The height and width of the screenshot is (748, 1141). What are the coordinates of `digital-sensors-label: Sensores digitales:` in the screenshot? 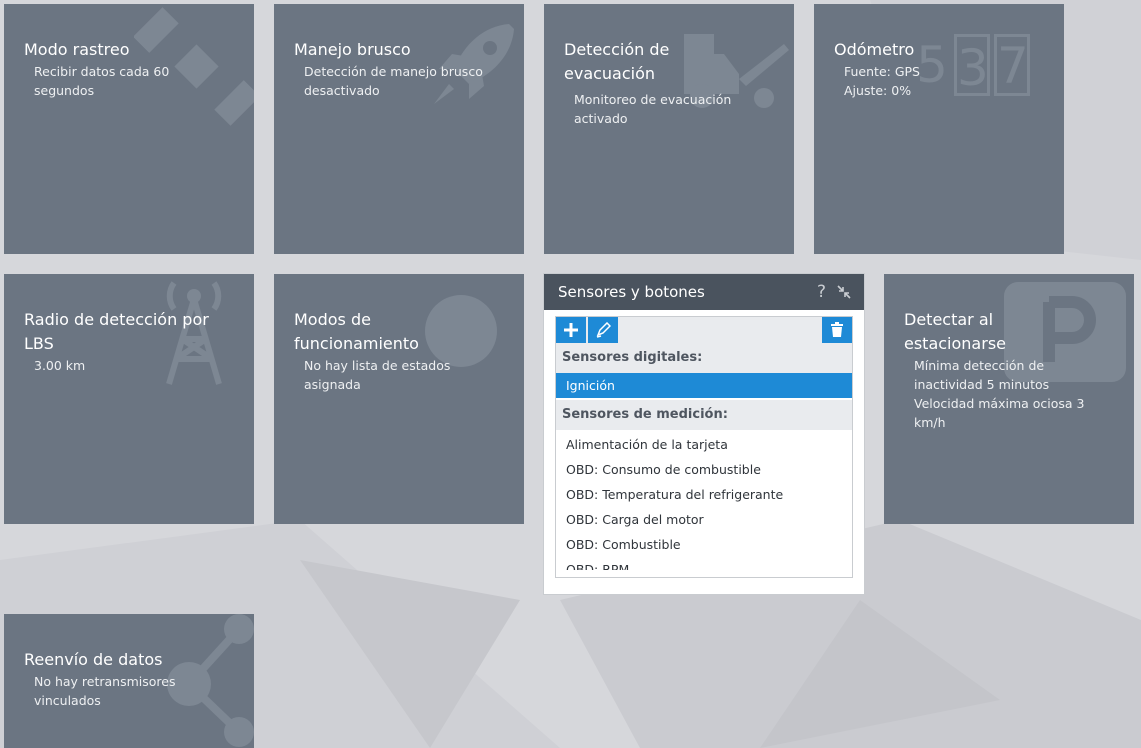 It's located at (704, 358).